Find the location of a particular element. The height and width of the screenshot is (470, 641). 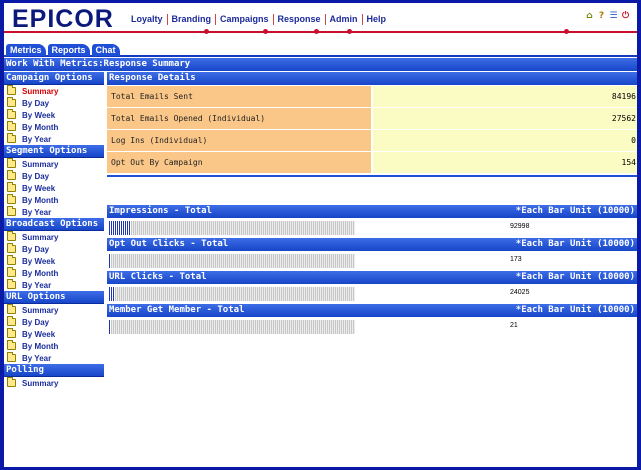

nav-loyalty: Loyalty is located at coordinates (147, 19).